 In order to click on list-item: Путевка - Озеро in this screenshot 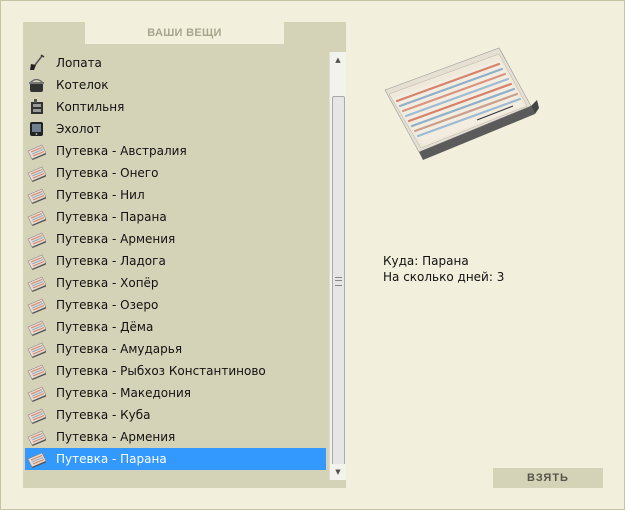, I will do `click(175, 305)`.